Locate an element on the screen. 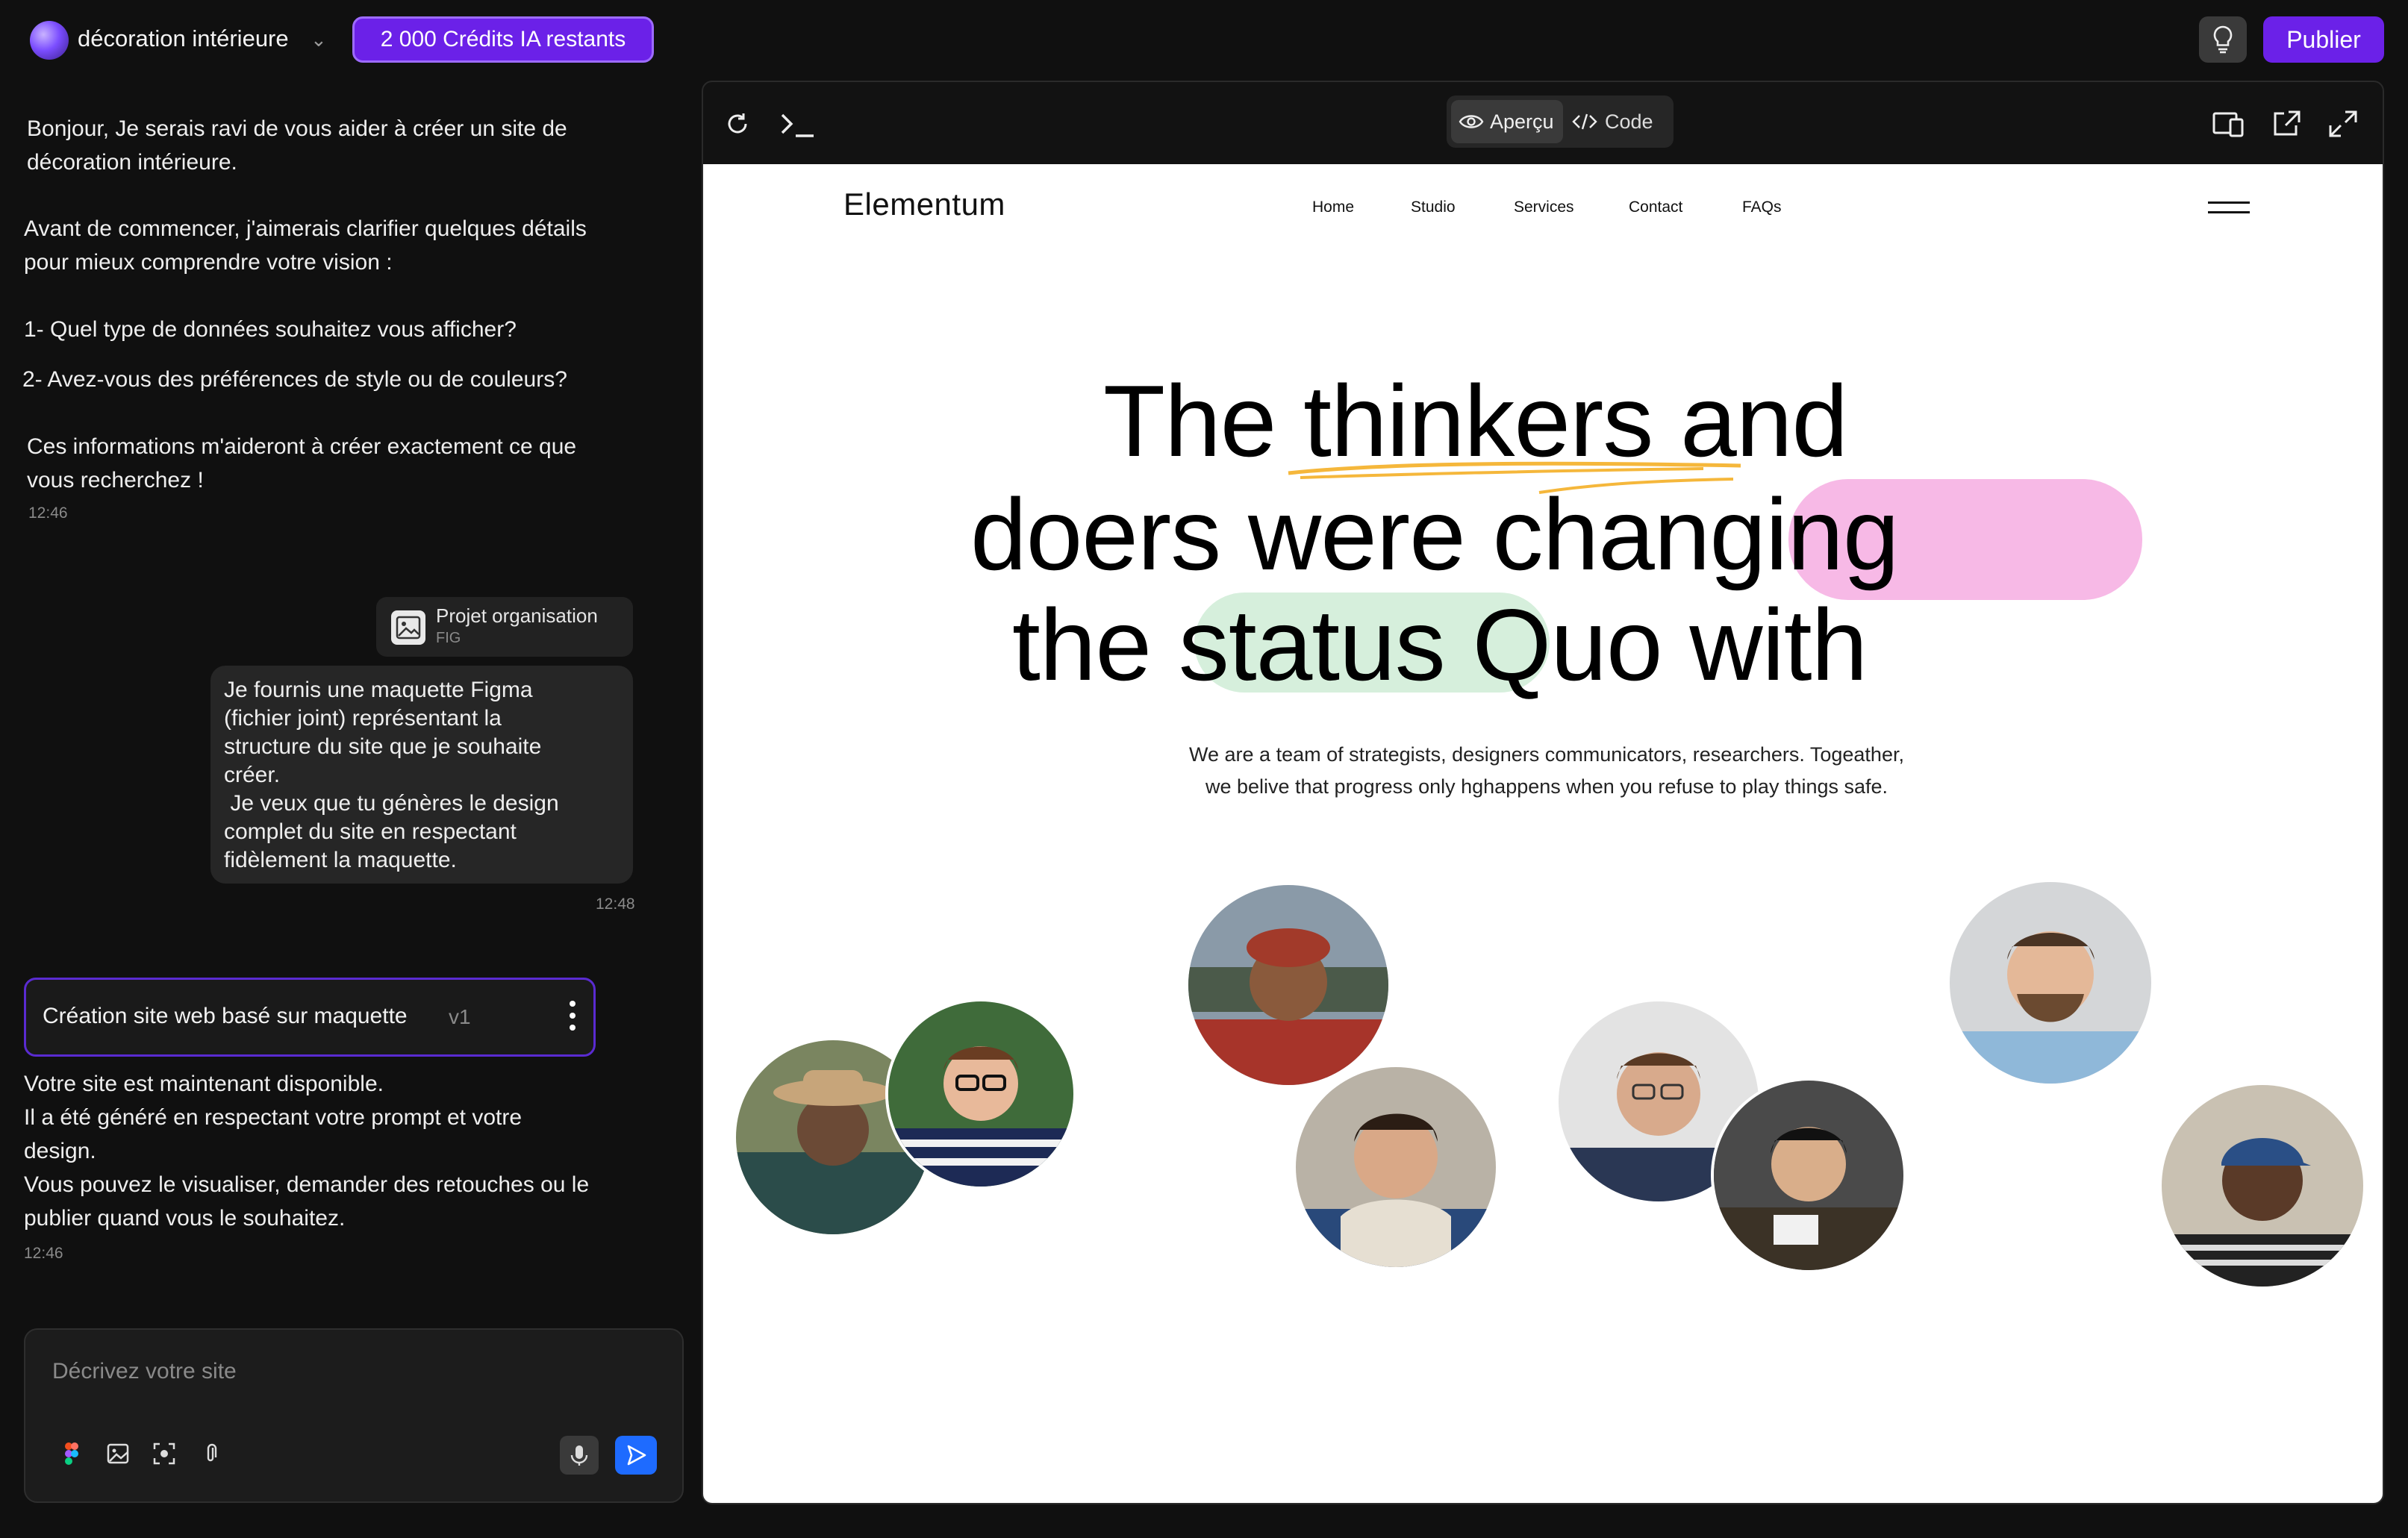 The image size is (2408, 1538). image-file-icon is located at coordinates (408, 627).